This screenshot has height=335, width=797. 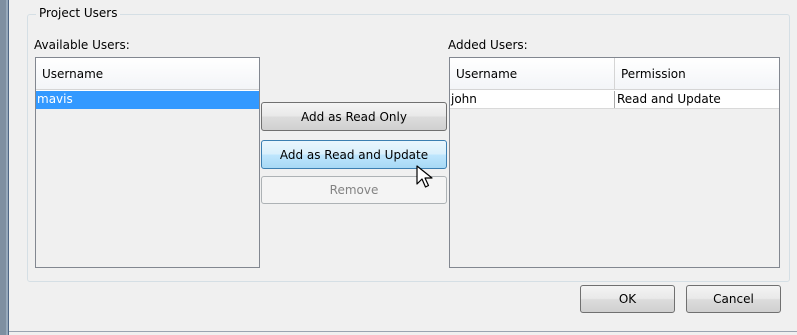 What do you see at coordinates (78, 13) in the screenshot?
I see `project-users-title: Project Users` at bounding box center [78, 13].